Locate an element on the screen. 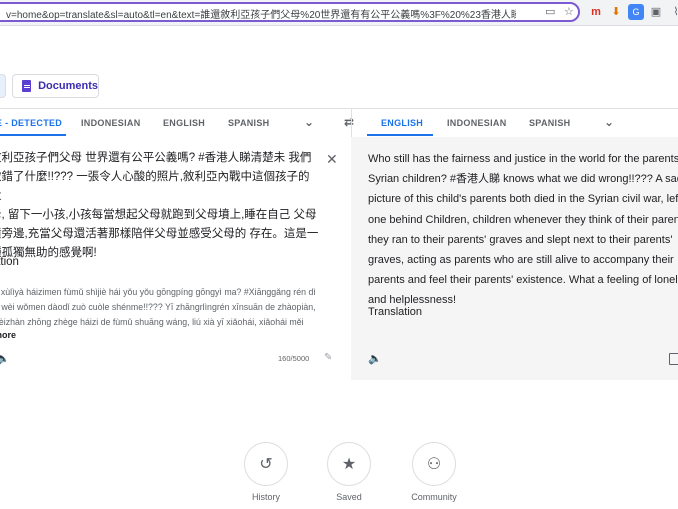 This screenshot has height=509, width=678. translate-extension-icon: G is located at coordinates (636, 12).